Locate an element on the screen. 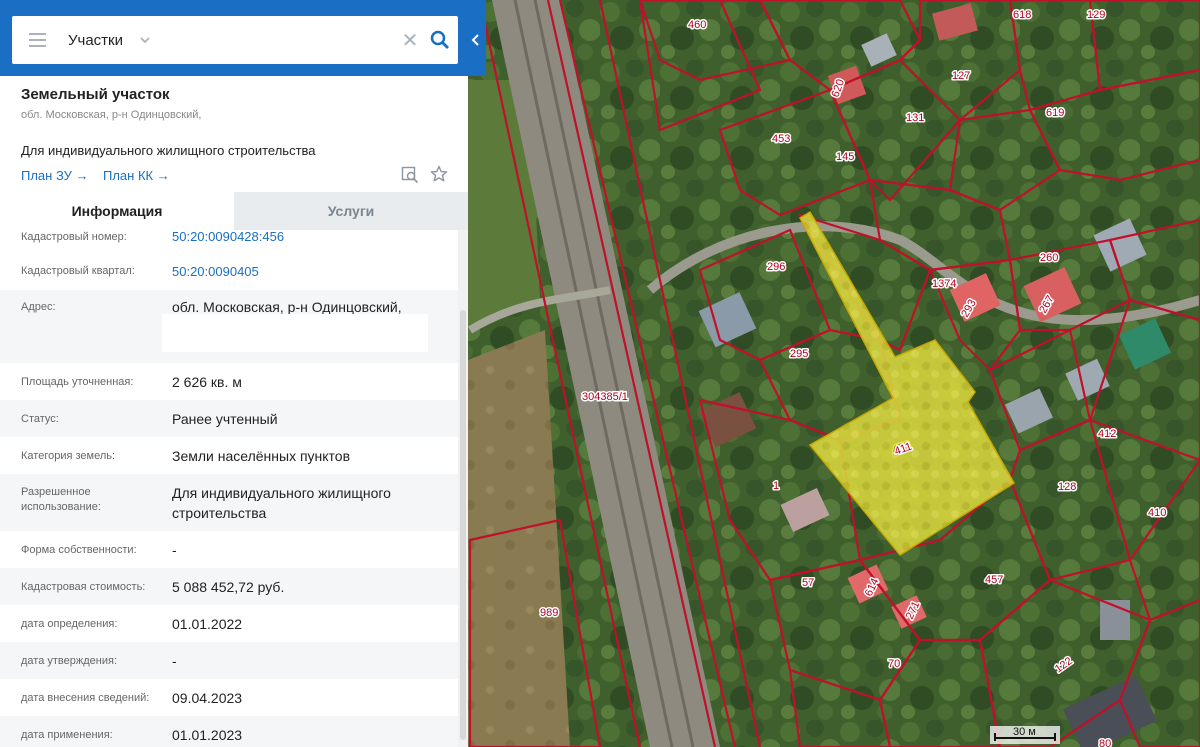  find-on-map-icon is located at coordinates (410, 177).